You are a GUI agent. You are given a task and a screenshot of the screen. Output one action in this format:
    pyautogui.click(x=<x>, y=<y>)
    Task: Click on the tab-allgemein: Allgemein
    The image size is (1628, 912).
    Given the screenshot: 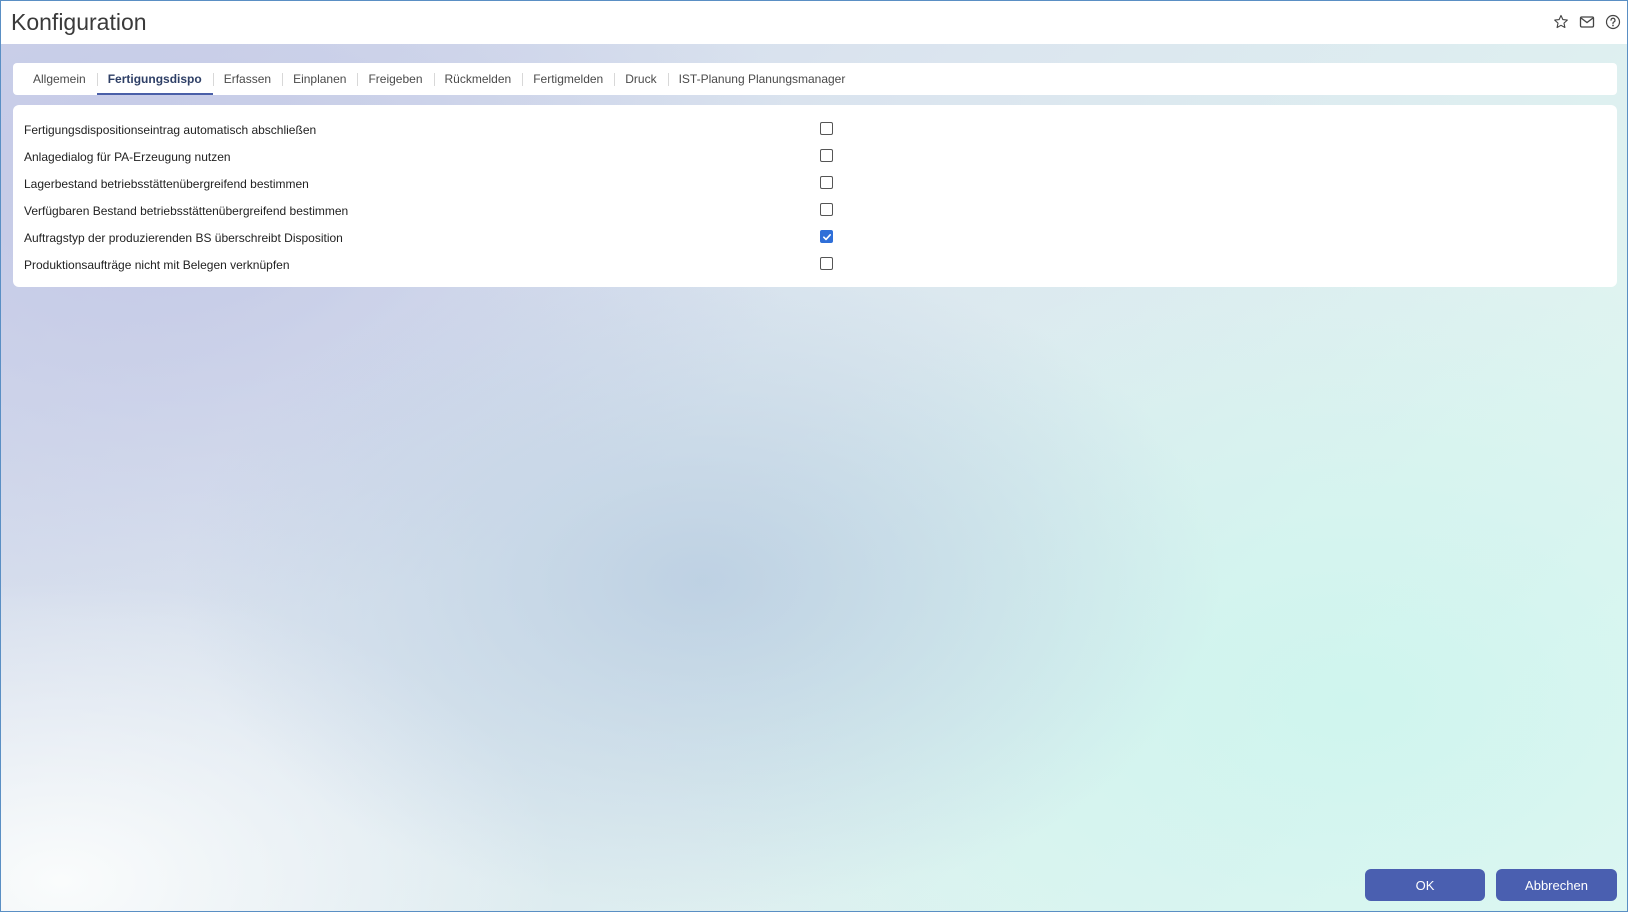 What is the action you would take?
    pyautogui.click(x=55, y=79)
    